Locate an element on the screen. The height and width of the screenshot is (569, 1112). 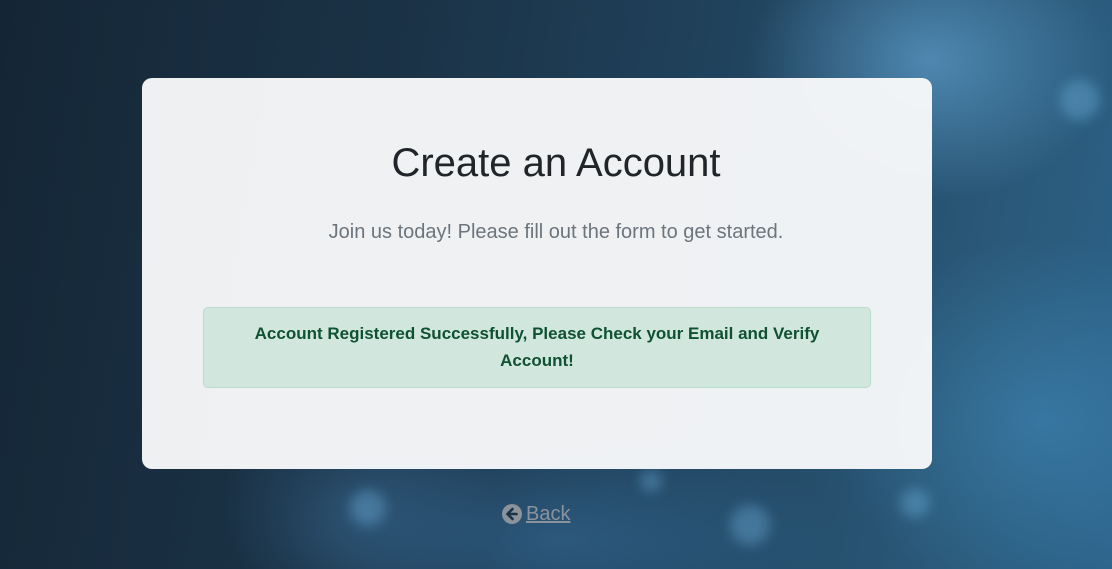
arrow-circle-left-icon is located at coordinates (512, 514).